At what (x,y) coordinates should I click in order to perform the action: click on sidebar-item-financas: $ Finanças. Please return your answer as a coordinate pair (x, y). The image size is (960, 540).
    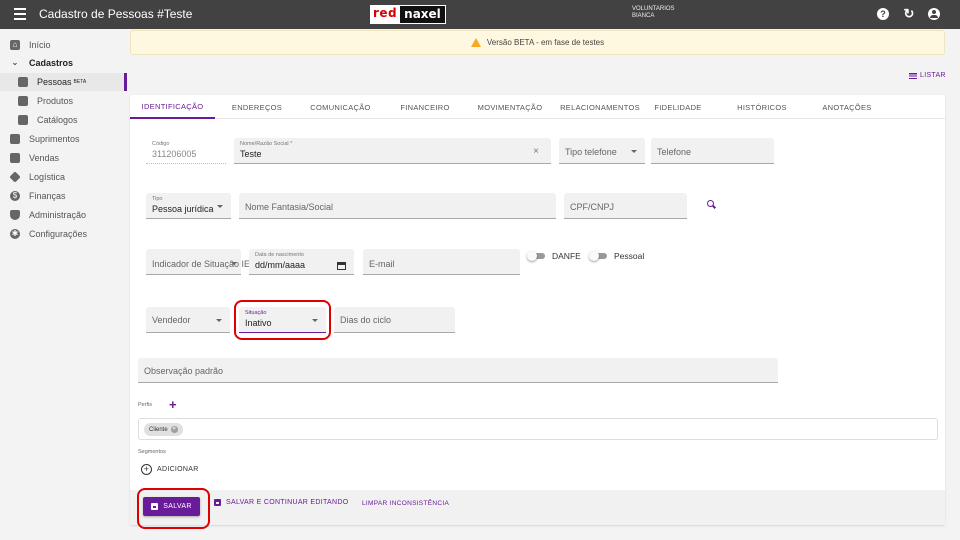
    Looking at the image, I should click on (62, 196).